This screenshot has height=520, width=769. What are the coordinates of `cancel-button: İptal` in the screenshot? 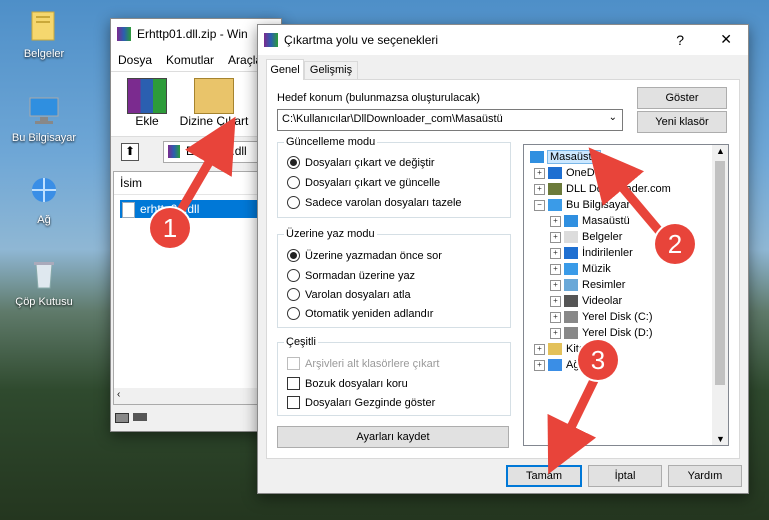 It's located at (625, 476).